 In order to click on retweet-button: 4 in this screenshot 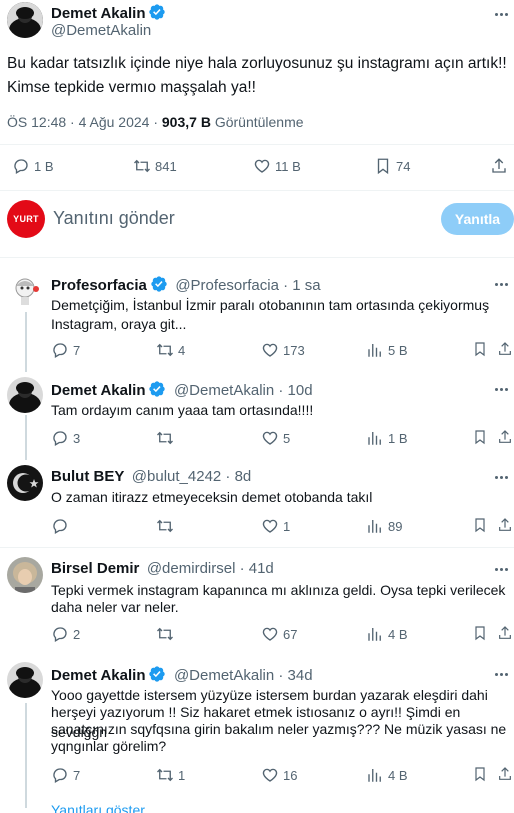, I will do `click(170, 350)`.